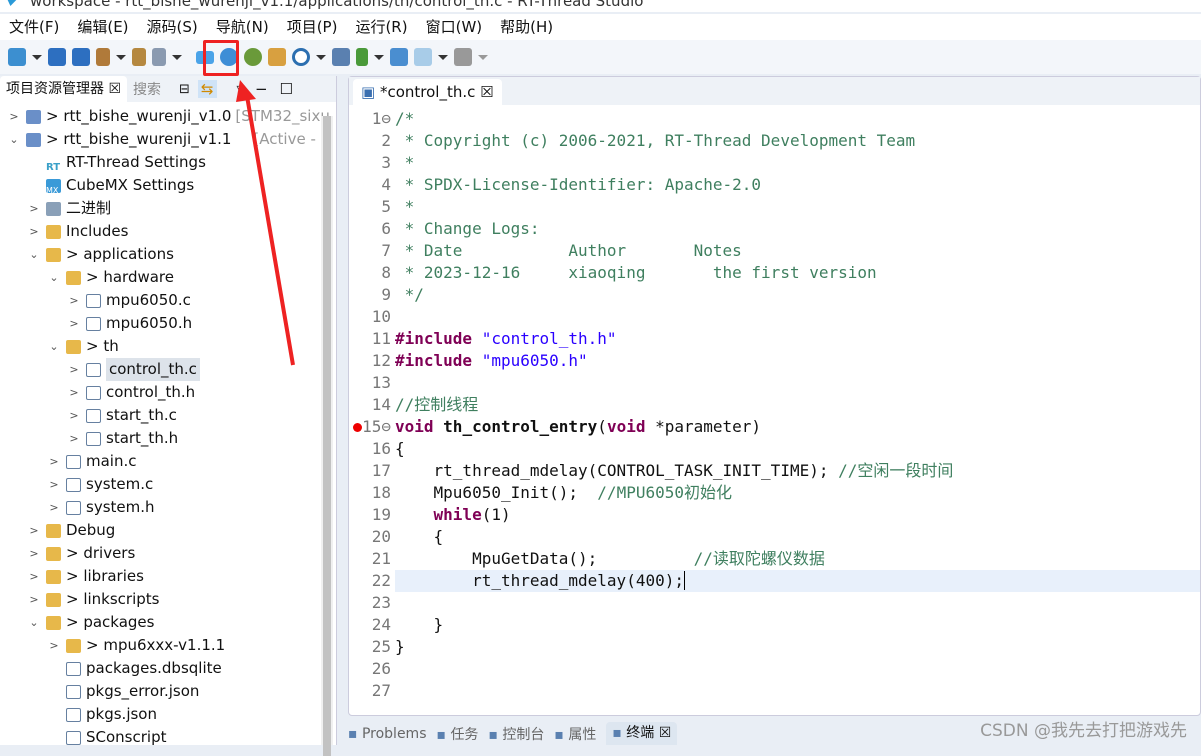  Describe the element at coordinates (642, 733) in the screenshot. I see `tab-bottom: ▪ 终端 ☒` at that location.